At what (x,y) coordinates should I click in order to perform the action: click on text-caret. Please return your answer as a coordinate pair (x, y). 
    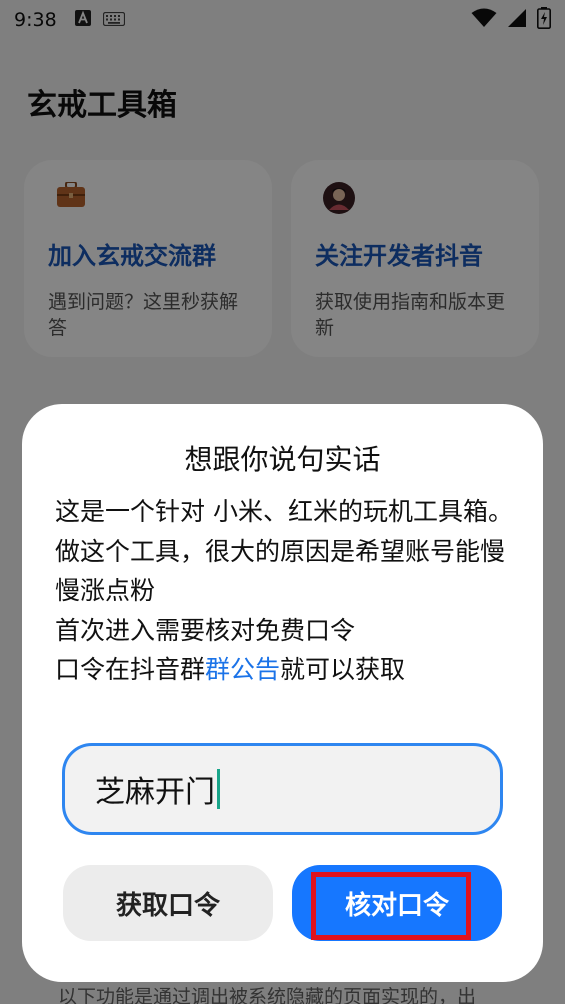
    Looking at the image, I should click on (218, 789).